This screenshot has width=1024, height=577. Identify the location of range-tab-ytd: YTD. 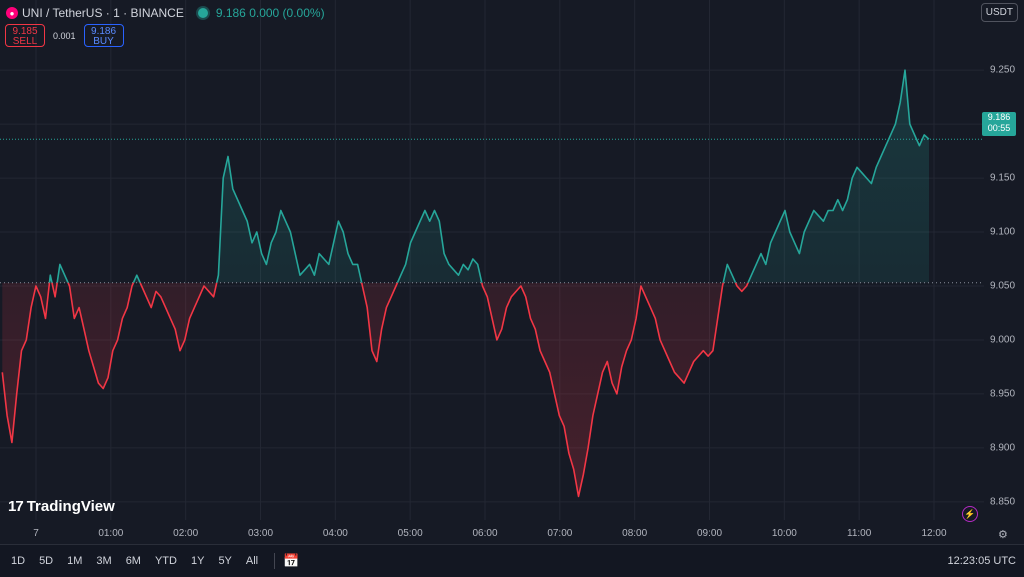
(169, 561).